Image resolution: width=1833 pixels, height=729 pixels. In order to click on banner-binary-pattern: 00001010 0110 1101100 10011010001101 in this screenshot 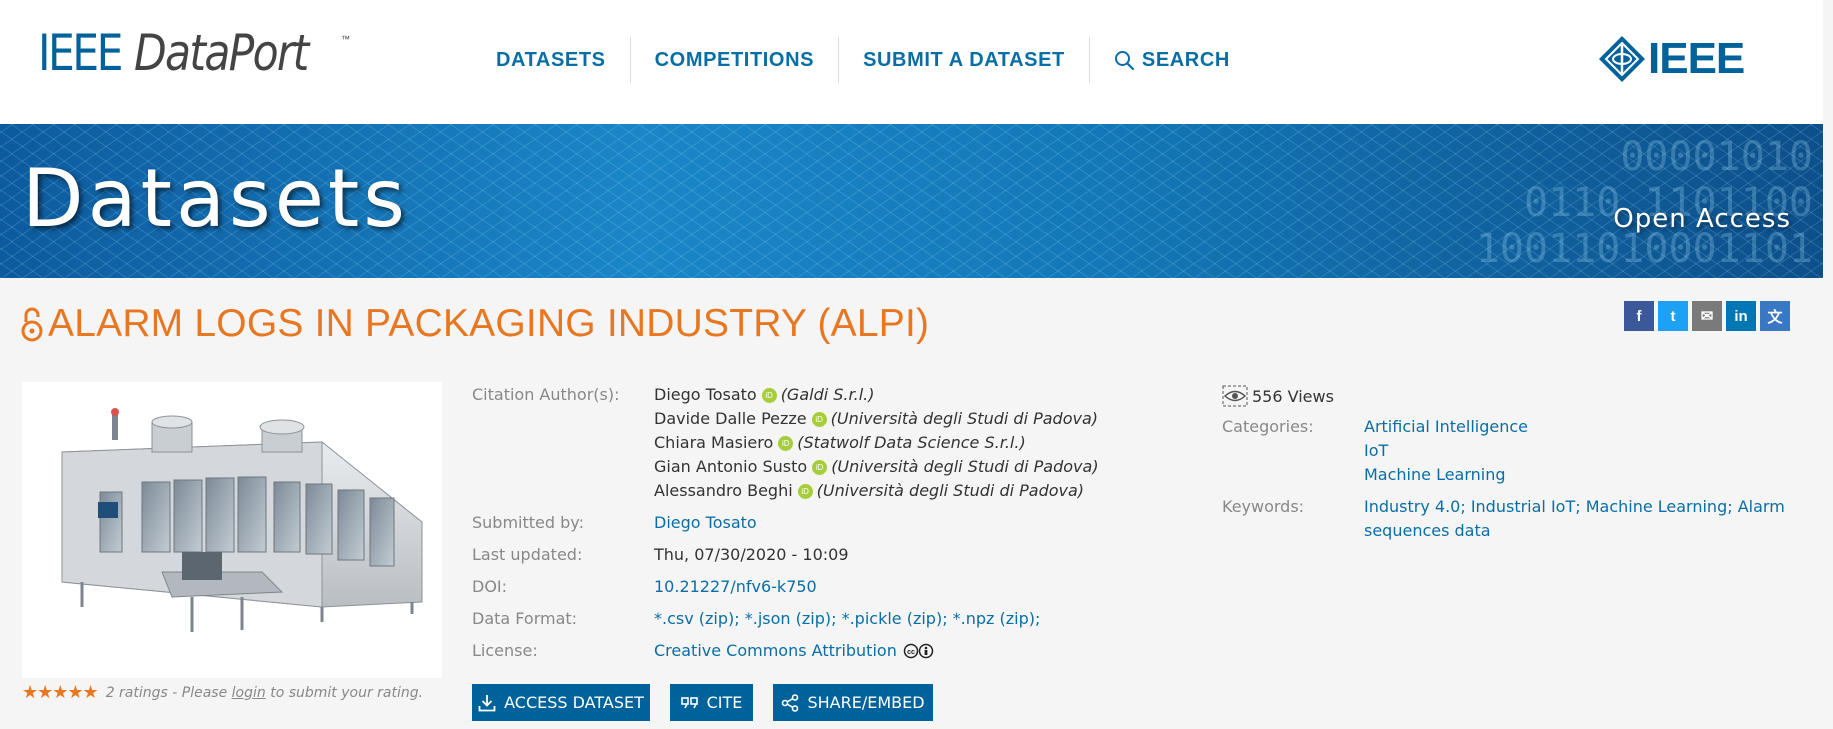, I will do `click(1644, 203)`.